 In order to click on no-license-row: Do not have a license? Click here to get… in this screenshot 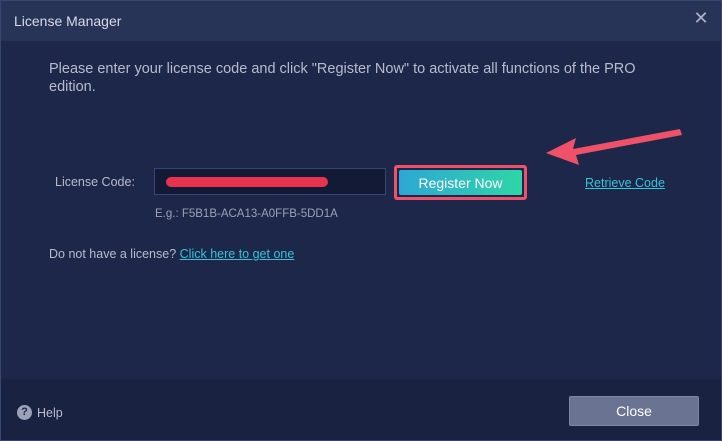, I will do `click(171, 254)`.